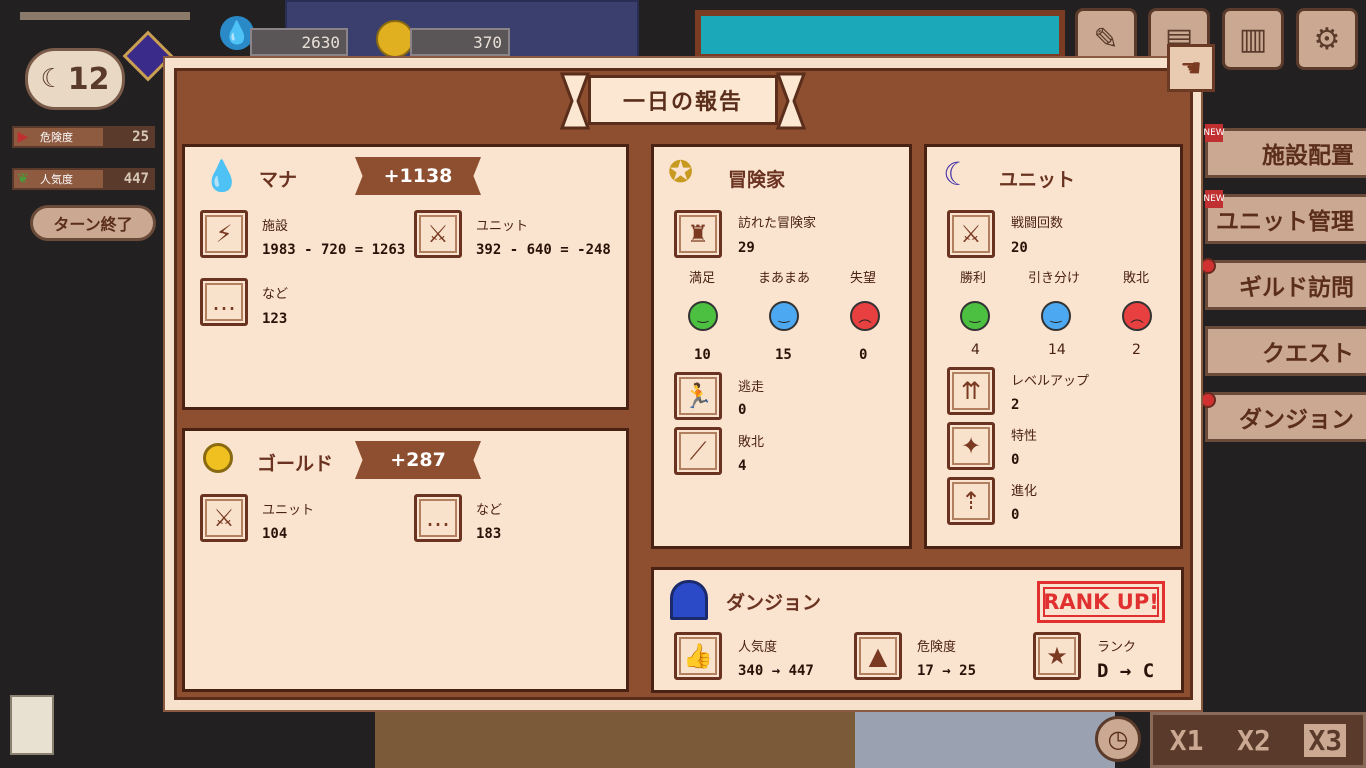 This screenshot has height=768, width=1366. What do you see at coordinates (105, 16) in the screenshot?
I see `hud-top-bar` at bounding box center [105, 16].